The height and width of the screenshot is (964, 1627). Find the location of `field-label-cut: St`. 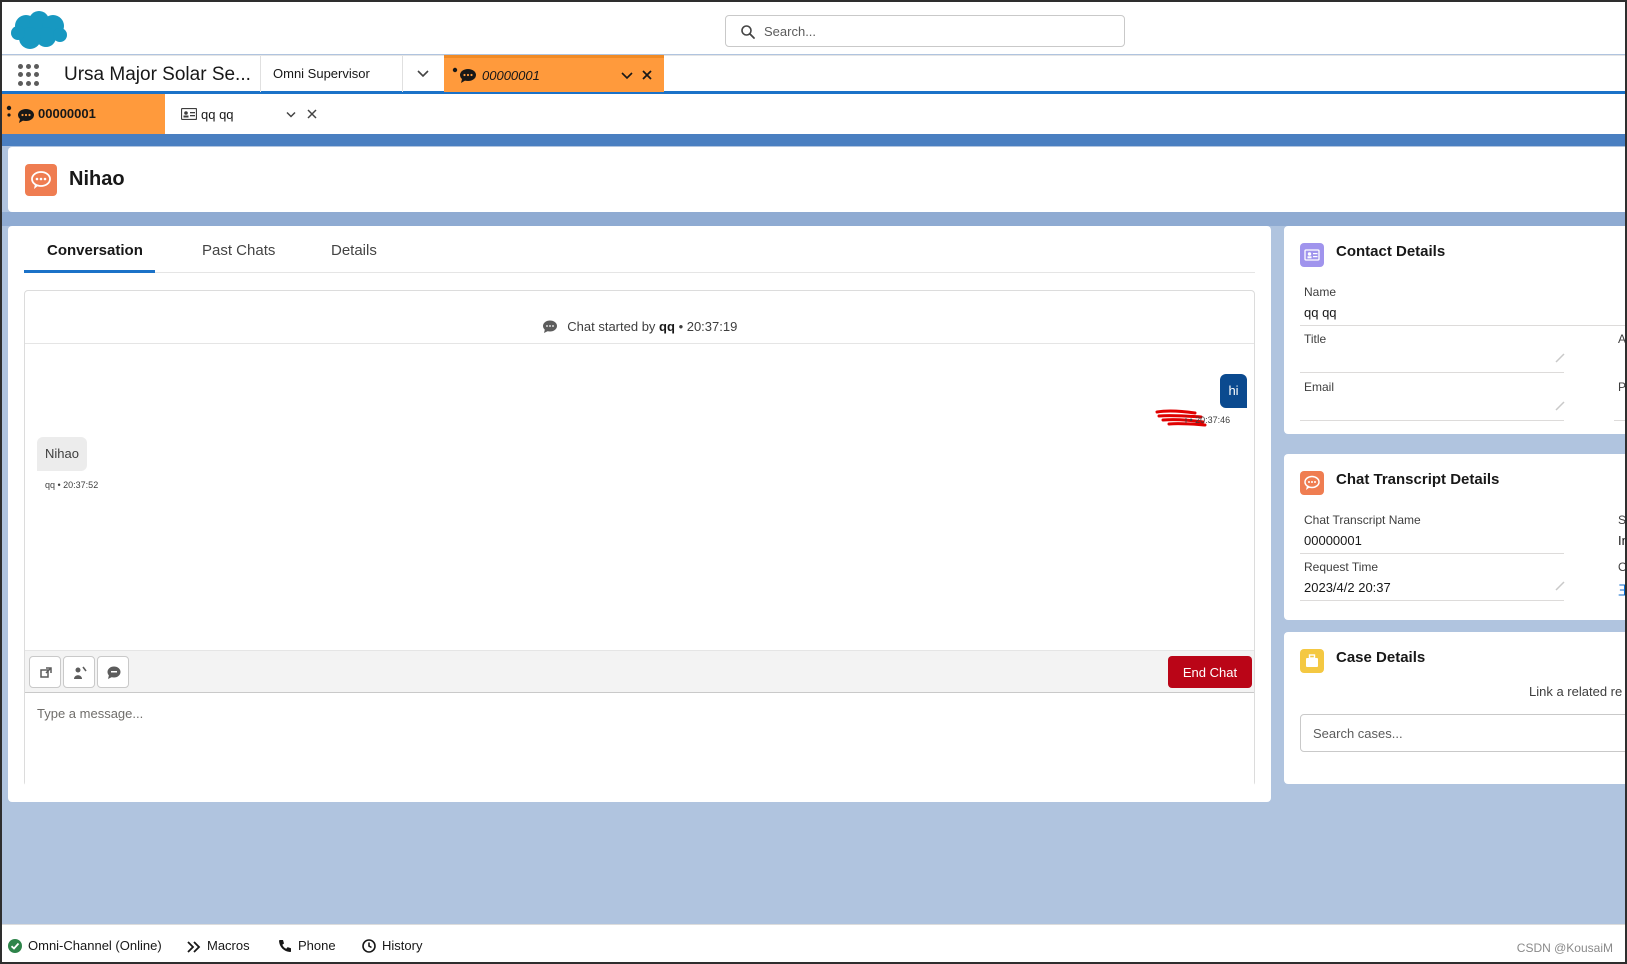

field-label-cut: St is located at coordinates (1622, 520).